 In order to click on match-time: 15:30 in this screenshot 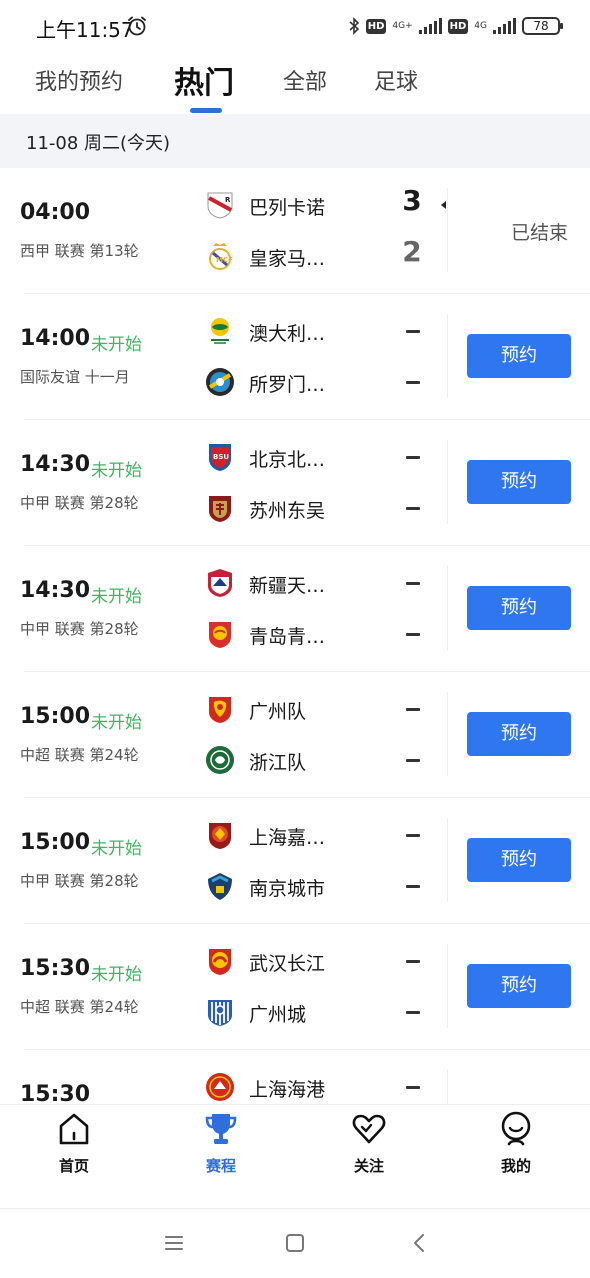, I will do `click(55, 968)`.